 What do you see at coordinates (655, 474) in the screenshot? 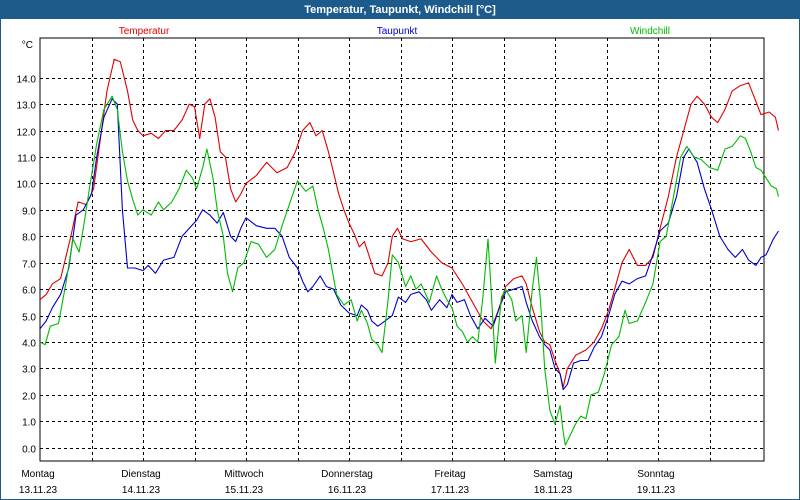
I see `x-tick-day: Sonntag` at bounding box center [655, 474].